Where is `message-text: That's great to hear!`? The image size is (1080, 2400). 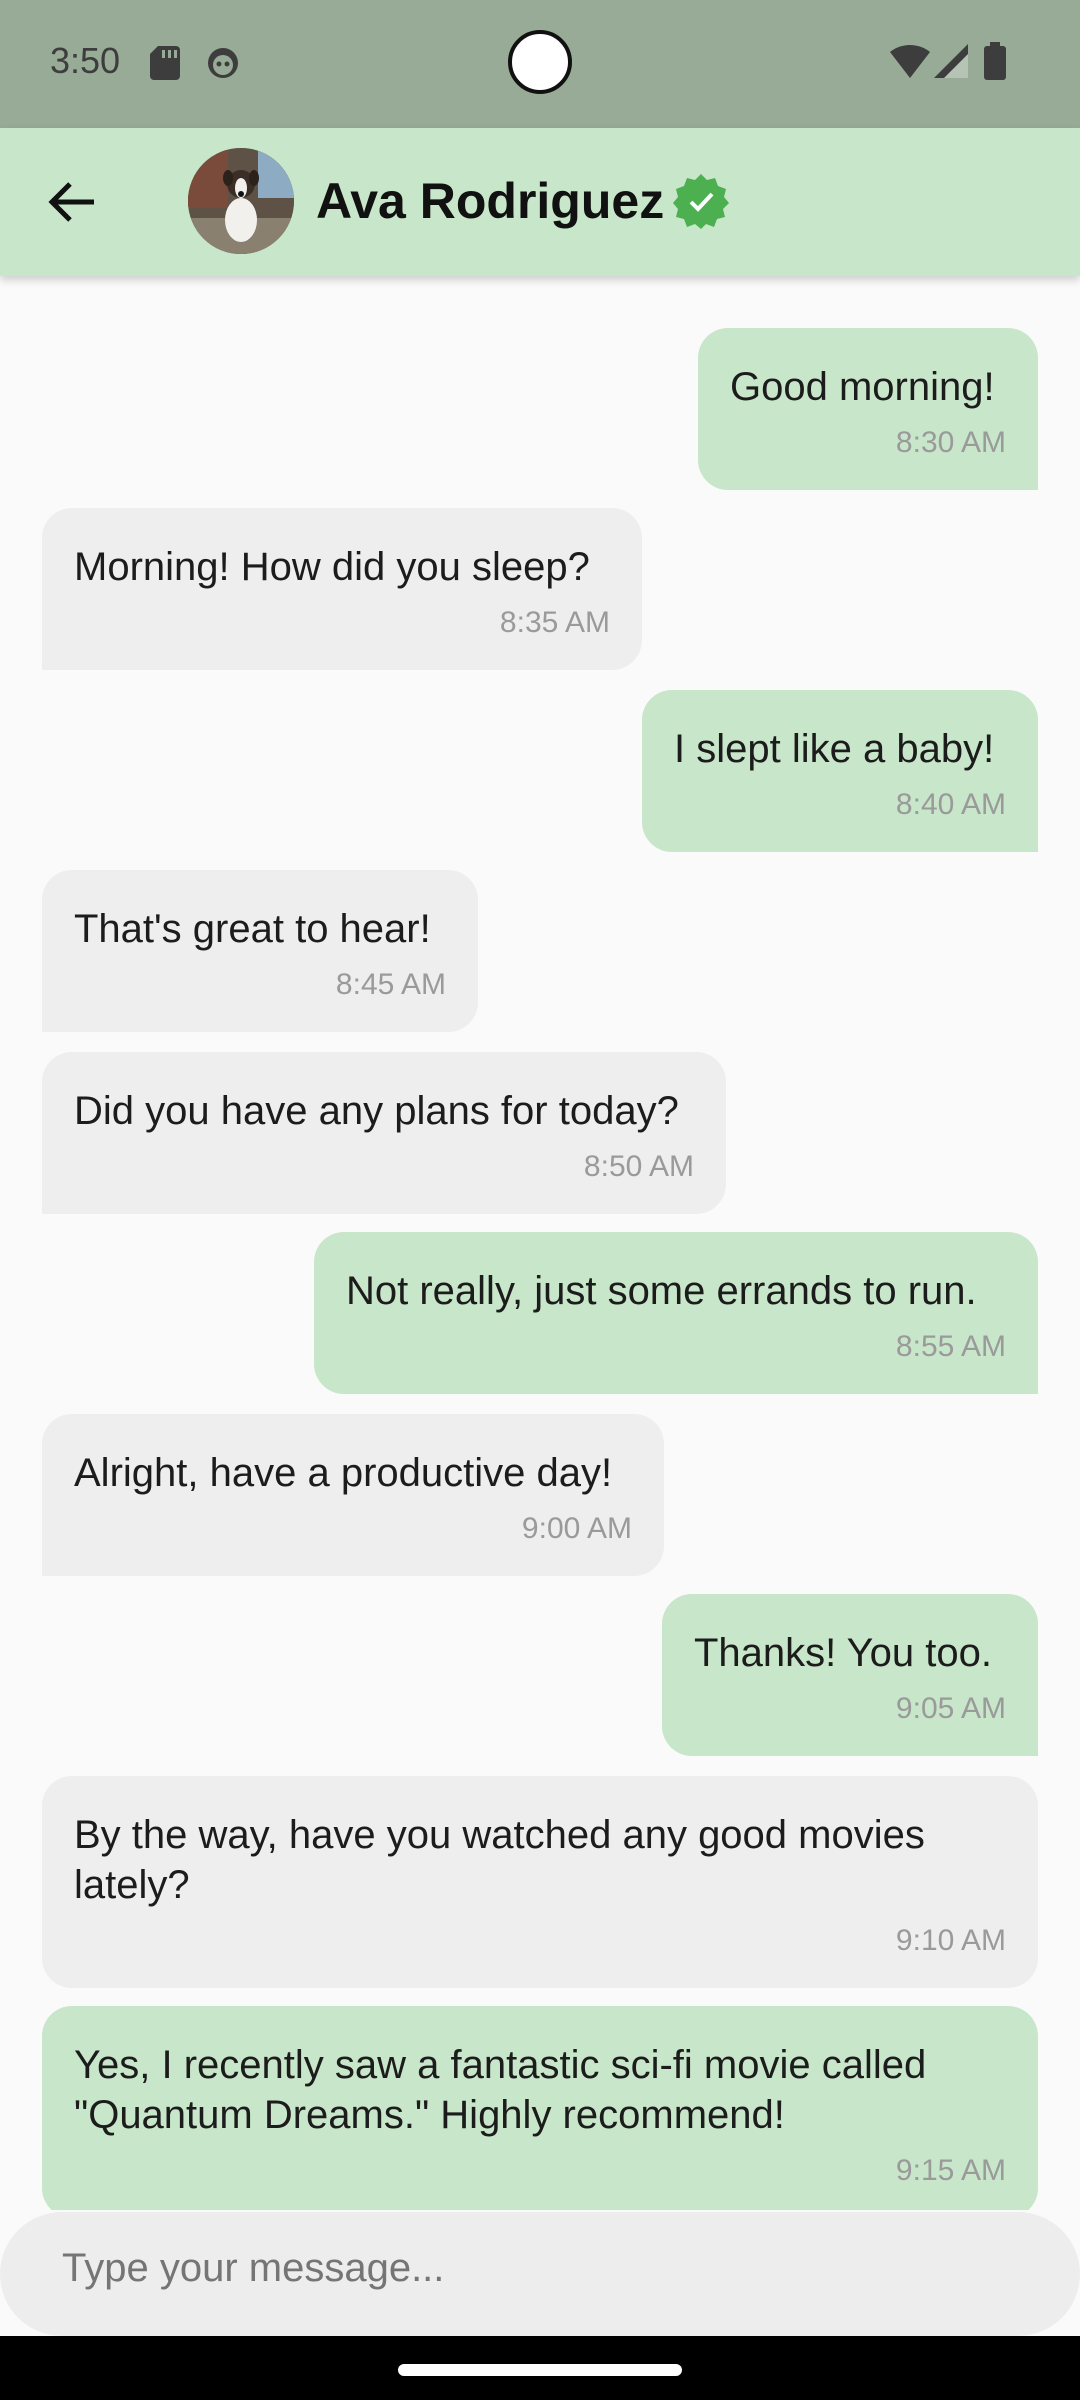
message-text: That's great to hear! is located at coordinates (252, 929).